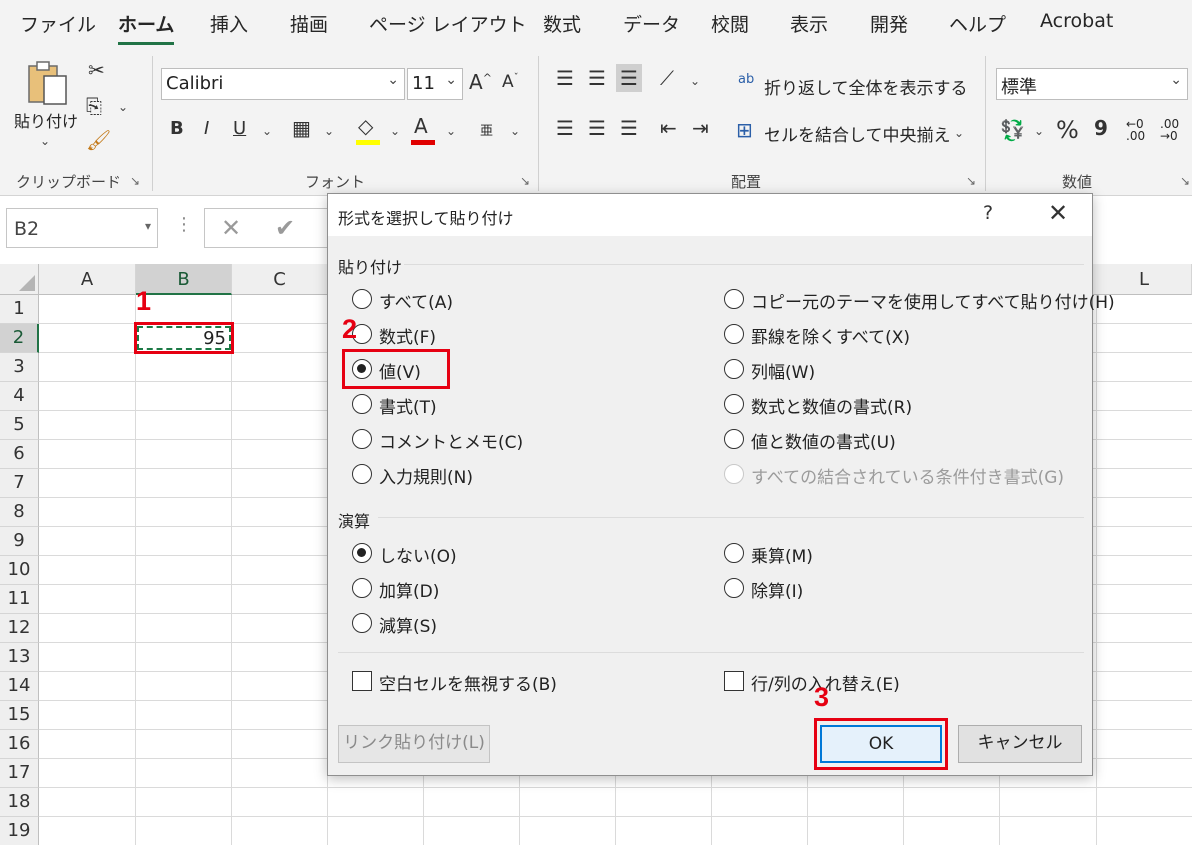 This screenshot has width=1192, height=845. What do you see at coordinates (96, 70) in the screenshot?
I see `scissors-icon: ✂` at bounding box center [96, 70].